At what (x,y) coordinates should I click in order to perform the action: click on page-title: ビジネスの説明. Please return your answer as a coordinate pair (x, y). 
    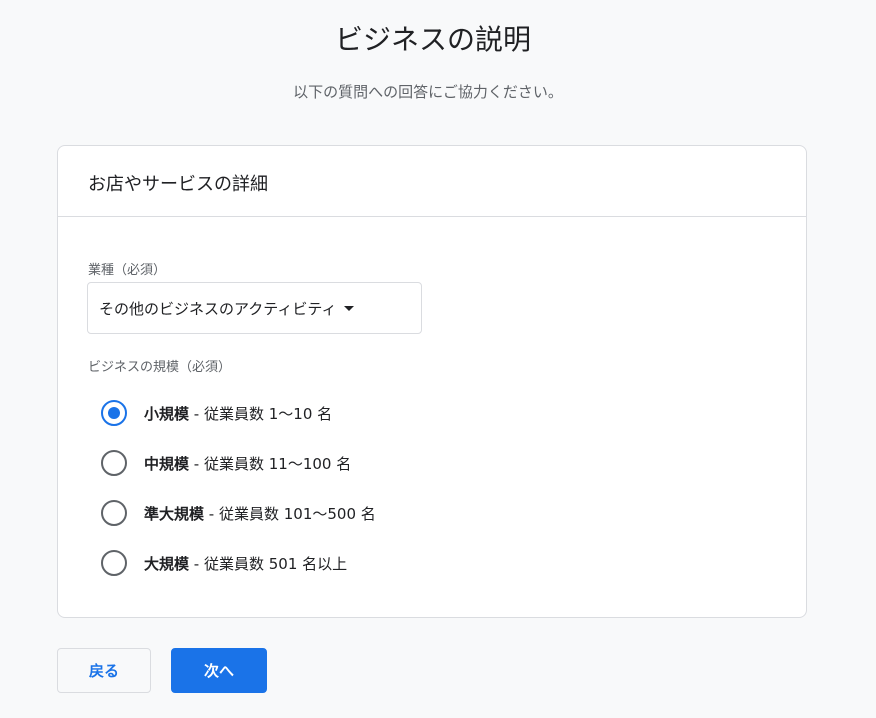
    Looking at the image, I should click on (432, 39).